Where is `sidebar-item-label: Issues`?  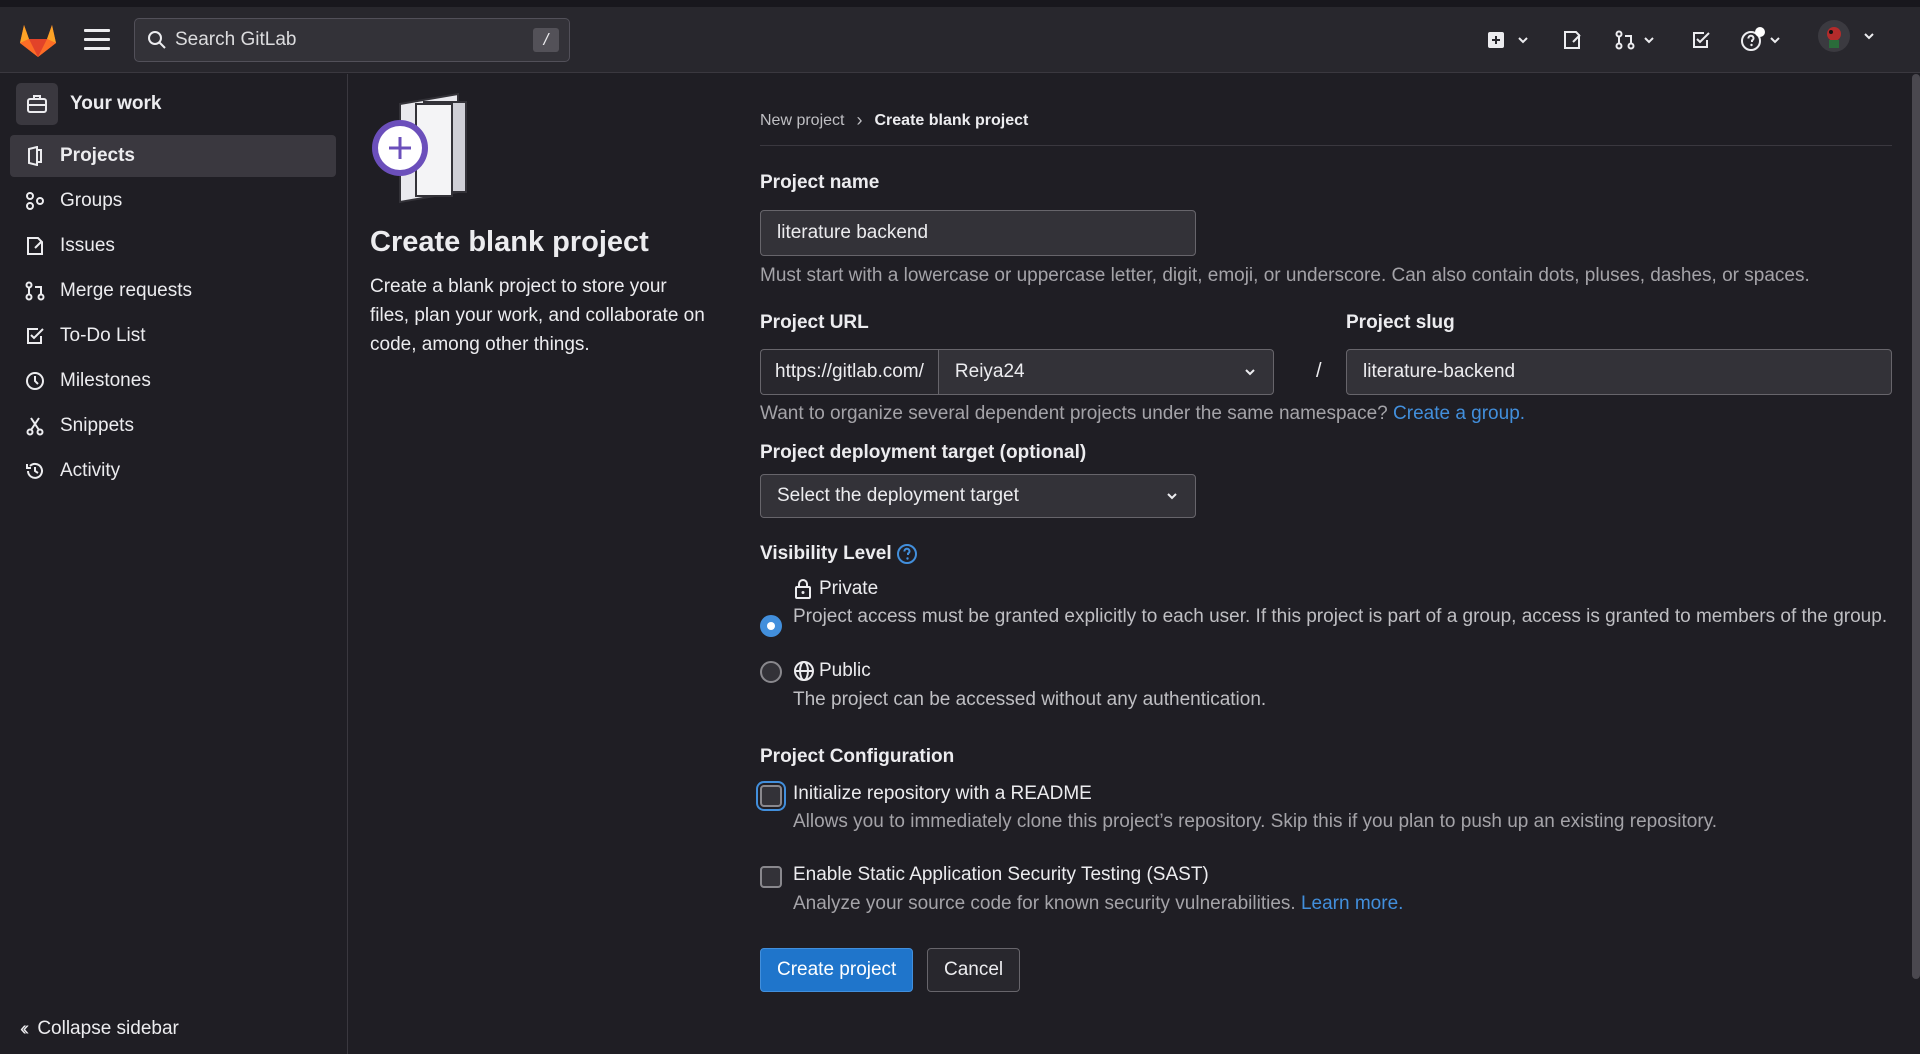
sidebar-item-label: Issues is located at coordinates (87, 245).